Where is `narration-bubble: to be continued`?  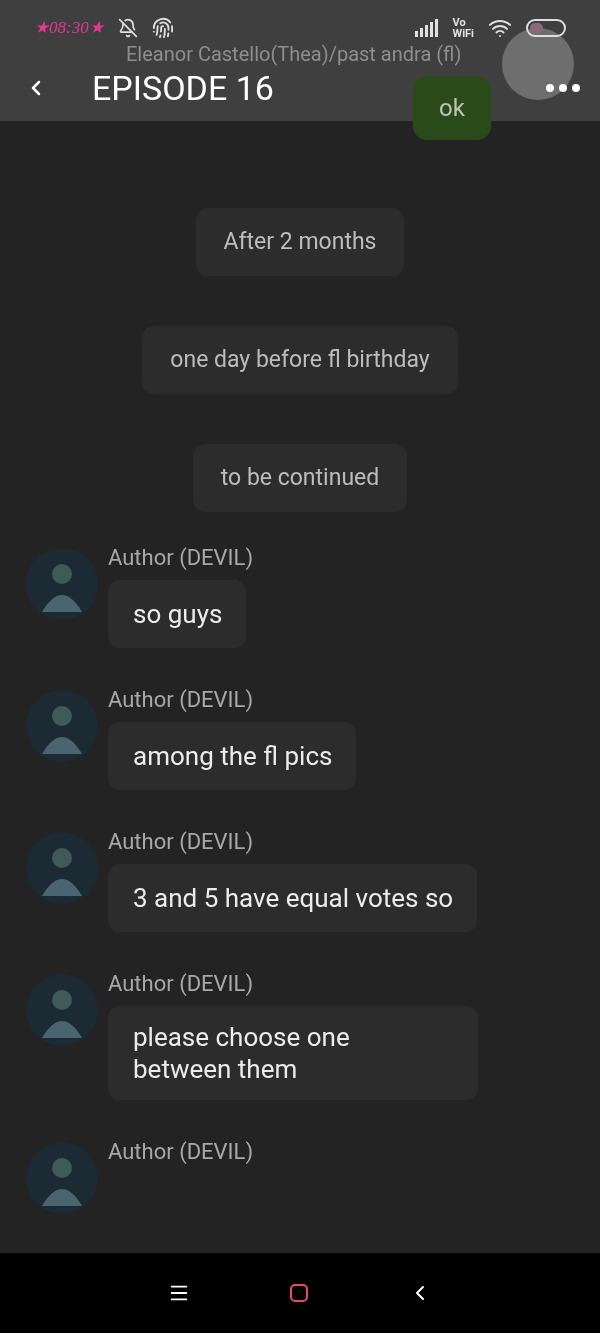 narration-bubble: to be continued is located at coordinates (300, 478).